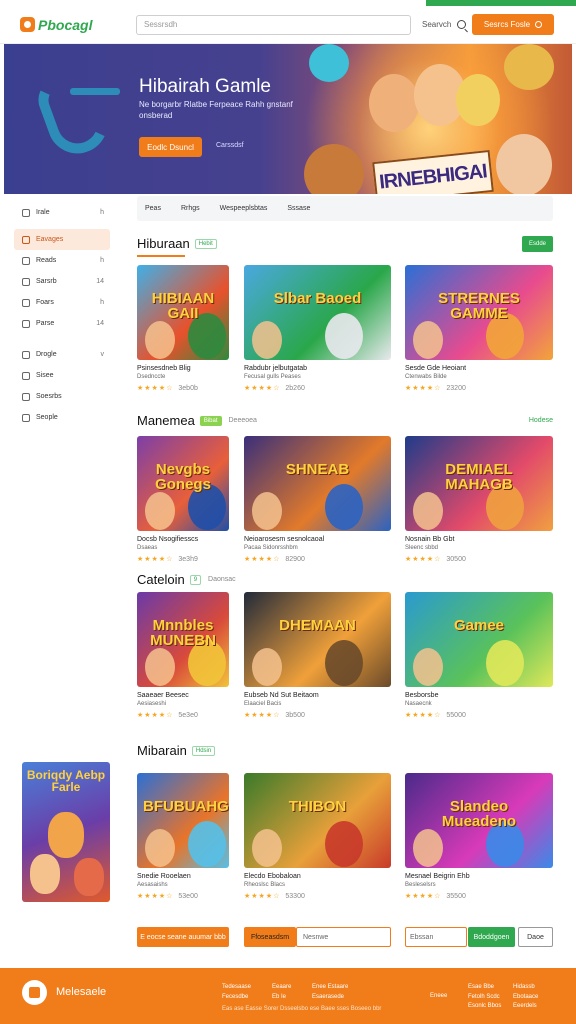 The height and width of the screenshot is (1024, 576). What do you see at coordinates (479, 369) in the screenshot?
I see `game-title: Sesde Gde Heoiant` at bounding box center [479, 369].